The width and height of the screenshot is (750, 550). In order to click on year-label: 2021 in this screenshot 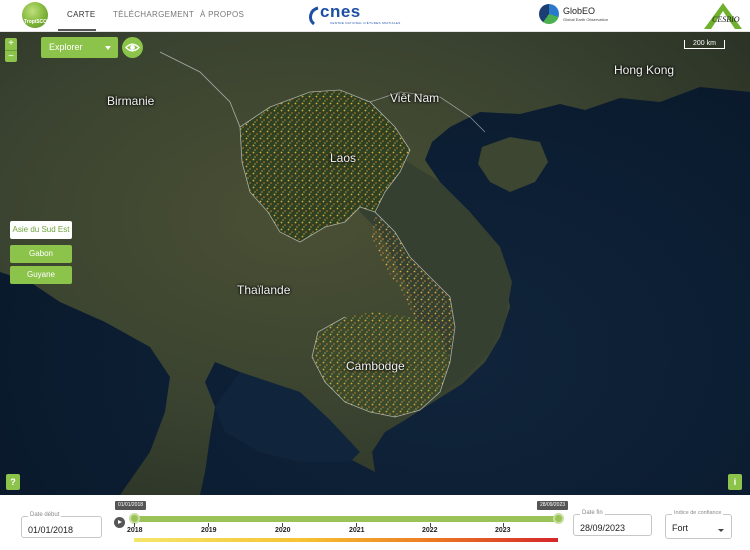, I will do `click(357, 530)`.